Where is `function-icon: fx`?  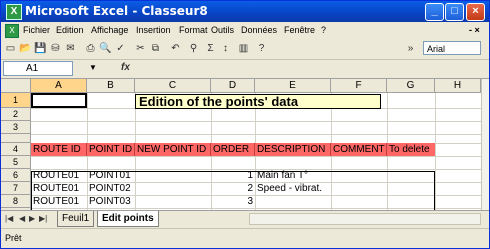
function-icon: fx is located at coordinates (125, 67).